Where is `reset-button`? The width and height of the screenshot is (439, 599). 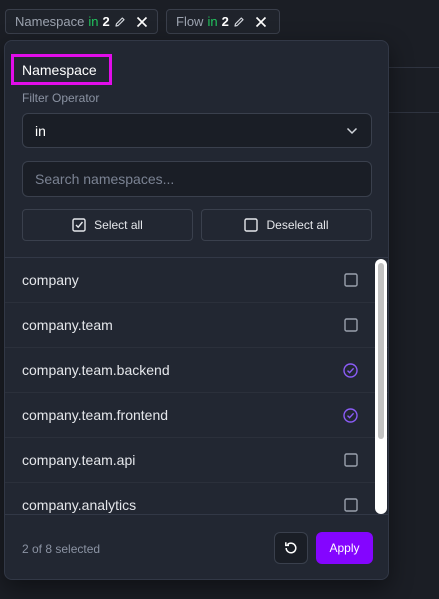
reset-button is located at coordinates (291, 548).